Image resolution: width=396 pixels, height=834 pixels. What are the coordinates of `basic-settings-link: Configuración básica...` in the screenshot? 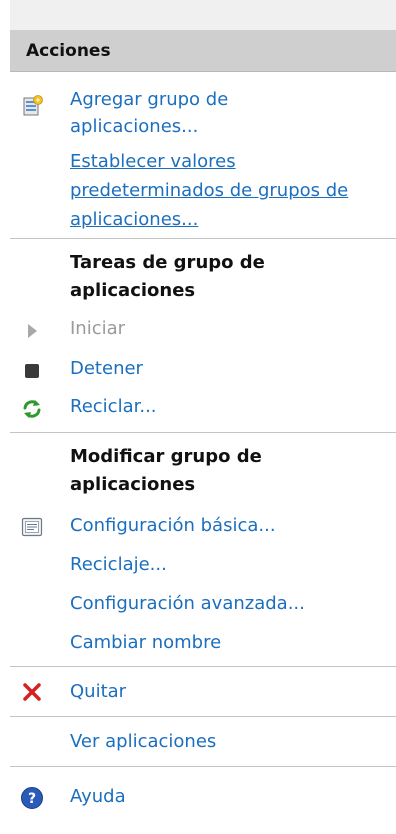 It's located at (173, 526).